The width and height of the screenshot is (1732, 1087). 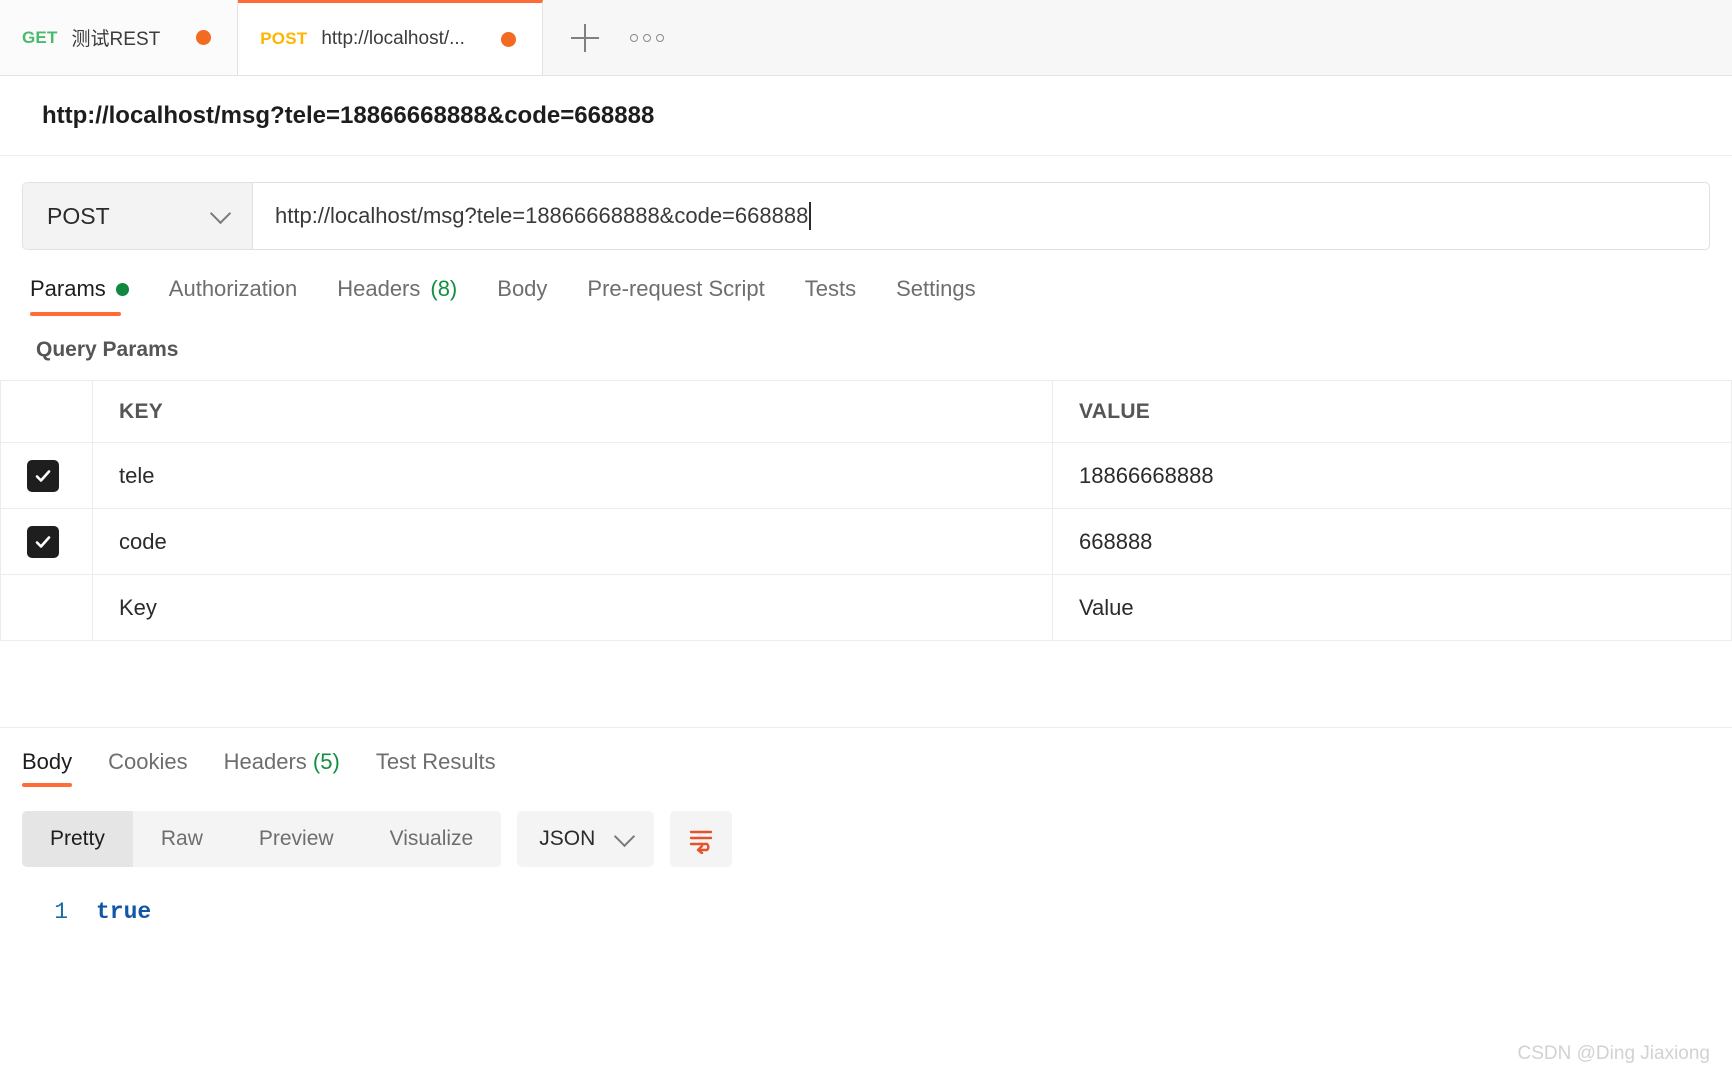 What do you see at coordinates (1392, 475) in the screenshot?
I see `row-value: 18866668888` at bounding box center [1392, 475].